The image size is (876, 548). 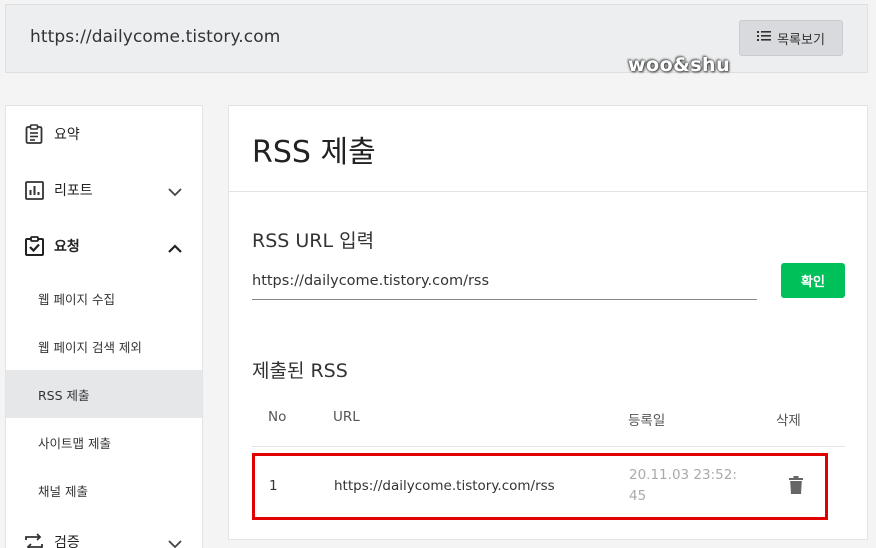 What do you see at coordinates (436, 38) in the screenshot?
I see `top-bar: https://dailycome.tistory.com 목록보기` at bounding box center [436, 38].